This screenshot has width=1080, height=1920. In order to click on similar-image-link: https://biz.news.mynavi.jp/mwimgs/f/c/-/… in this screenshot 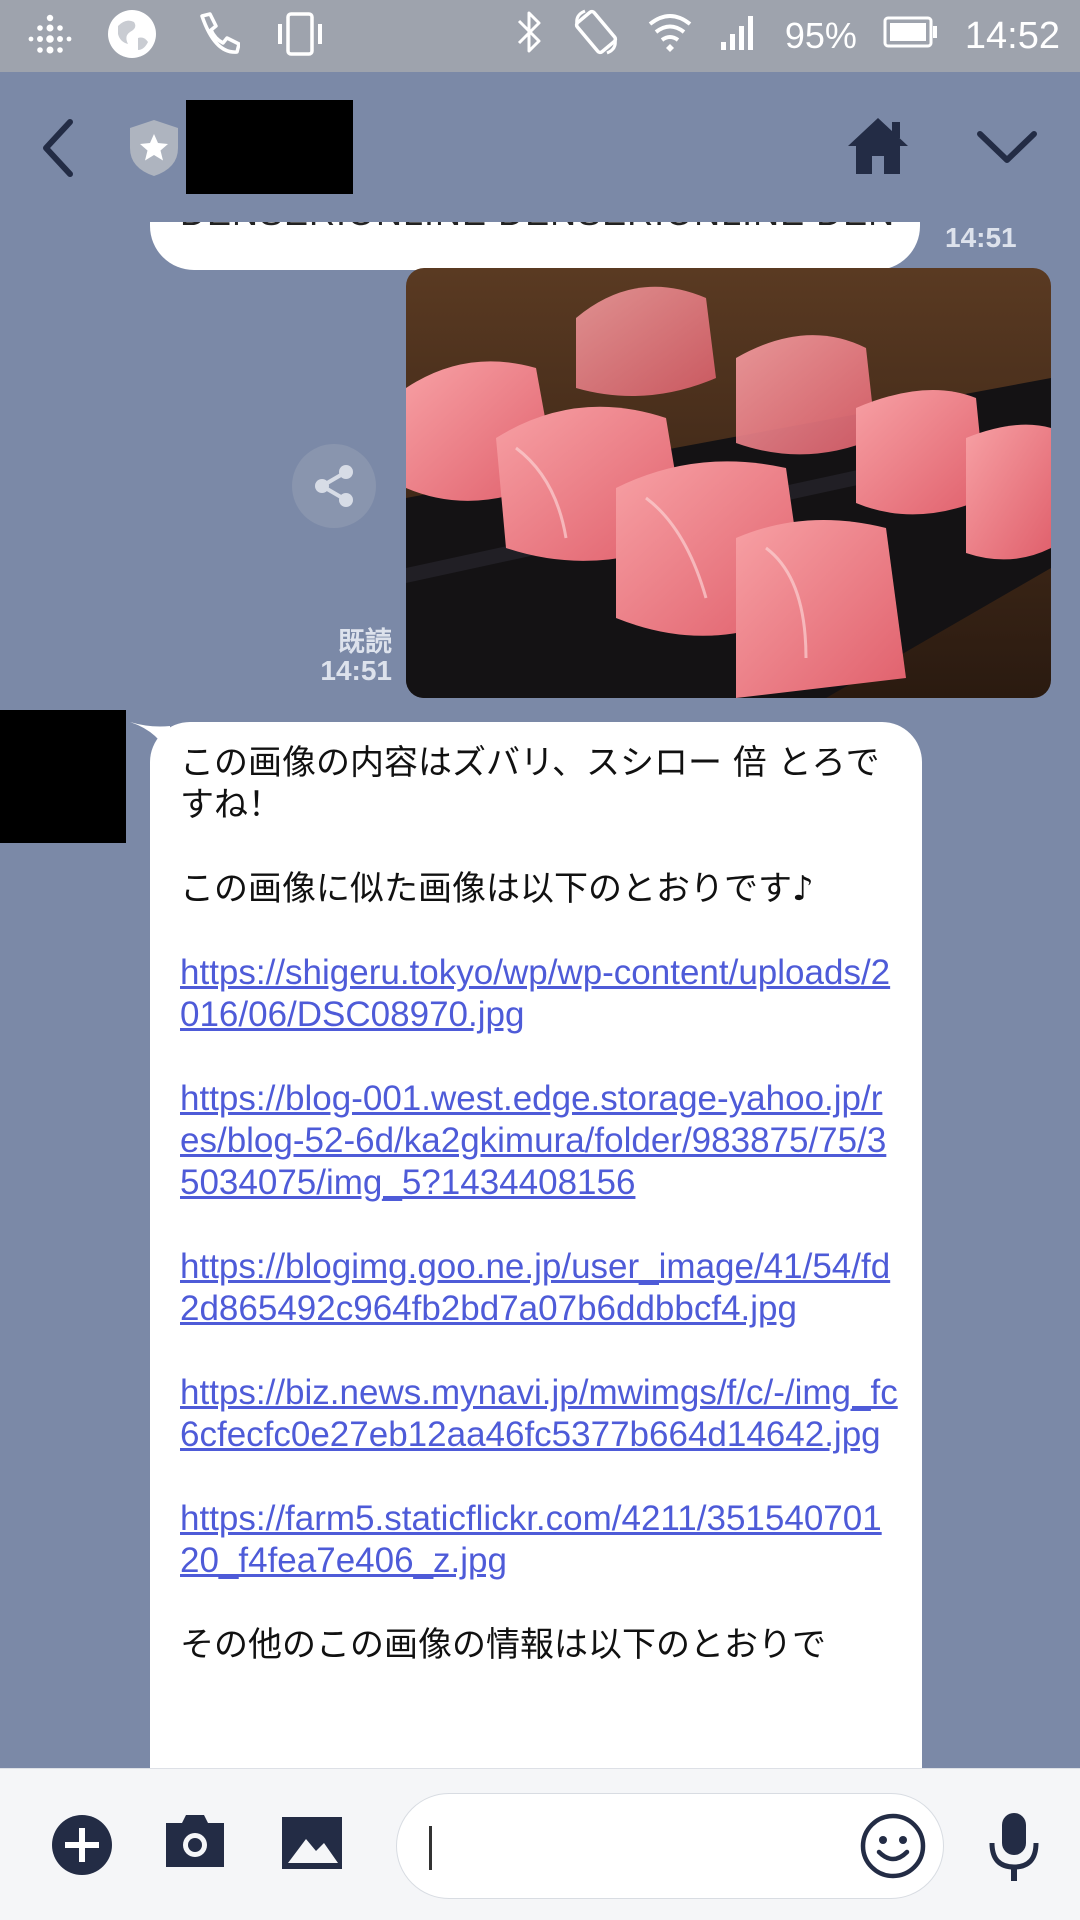, I will do `click(540, 1414)`.